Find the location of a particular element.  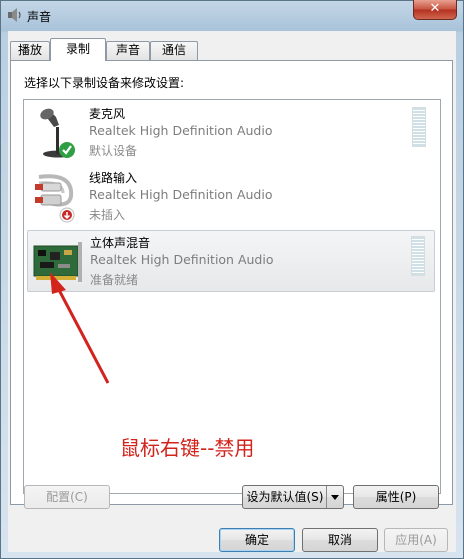

chevron-down-icon is located at coordinates (335, 497).